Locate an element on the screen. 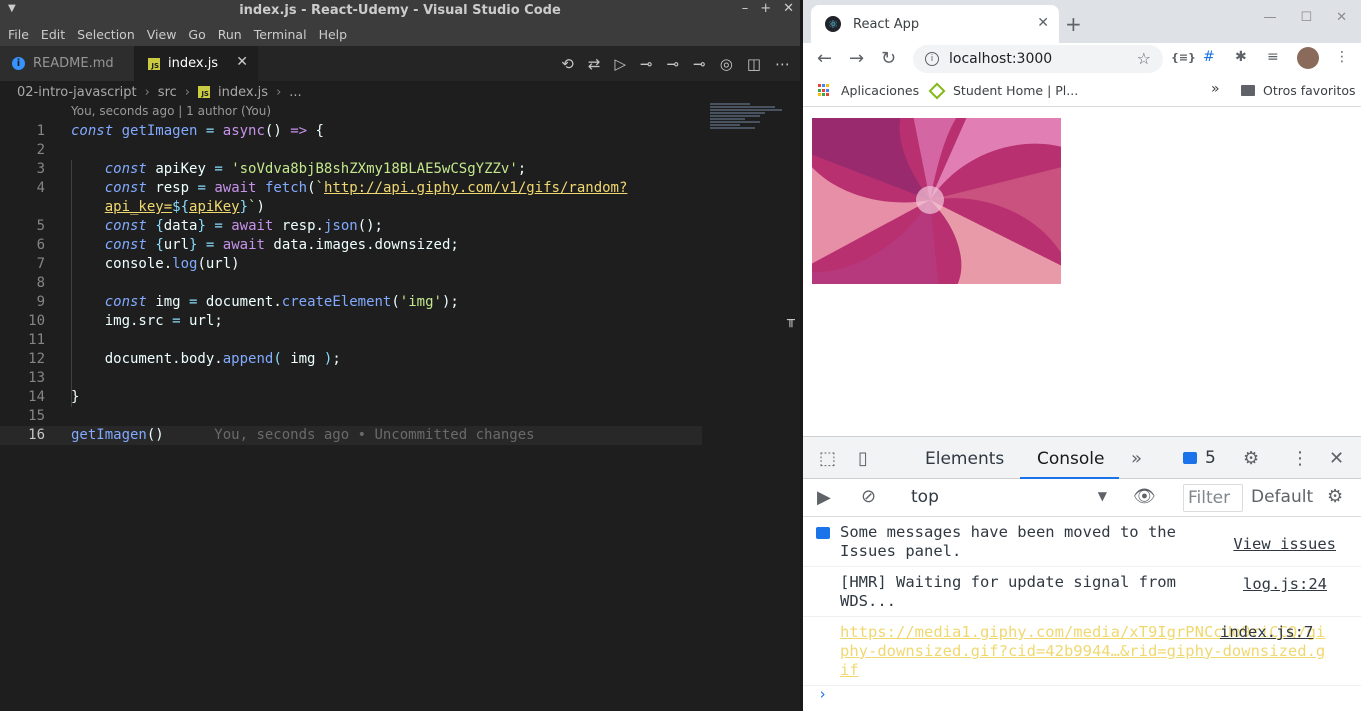  minimize-icon: — is located at coordinates (1269, 17).